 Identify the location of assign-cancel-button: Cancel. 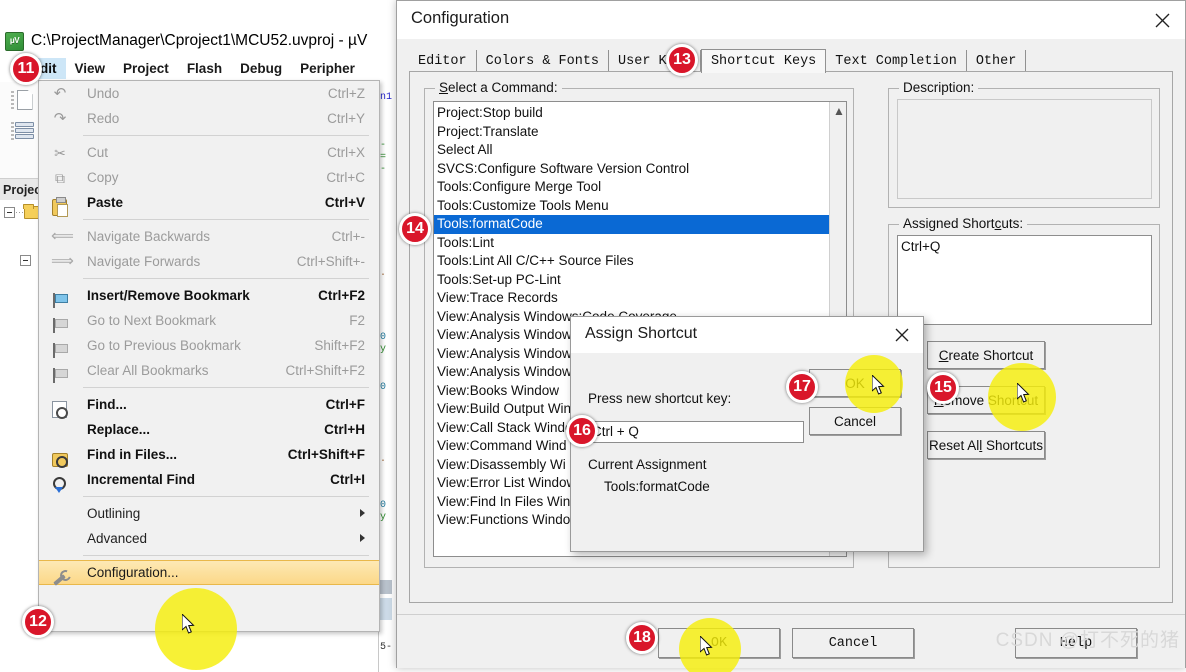
(855, 421).